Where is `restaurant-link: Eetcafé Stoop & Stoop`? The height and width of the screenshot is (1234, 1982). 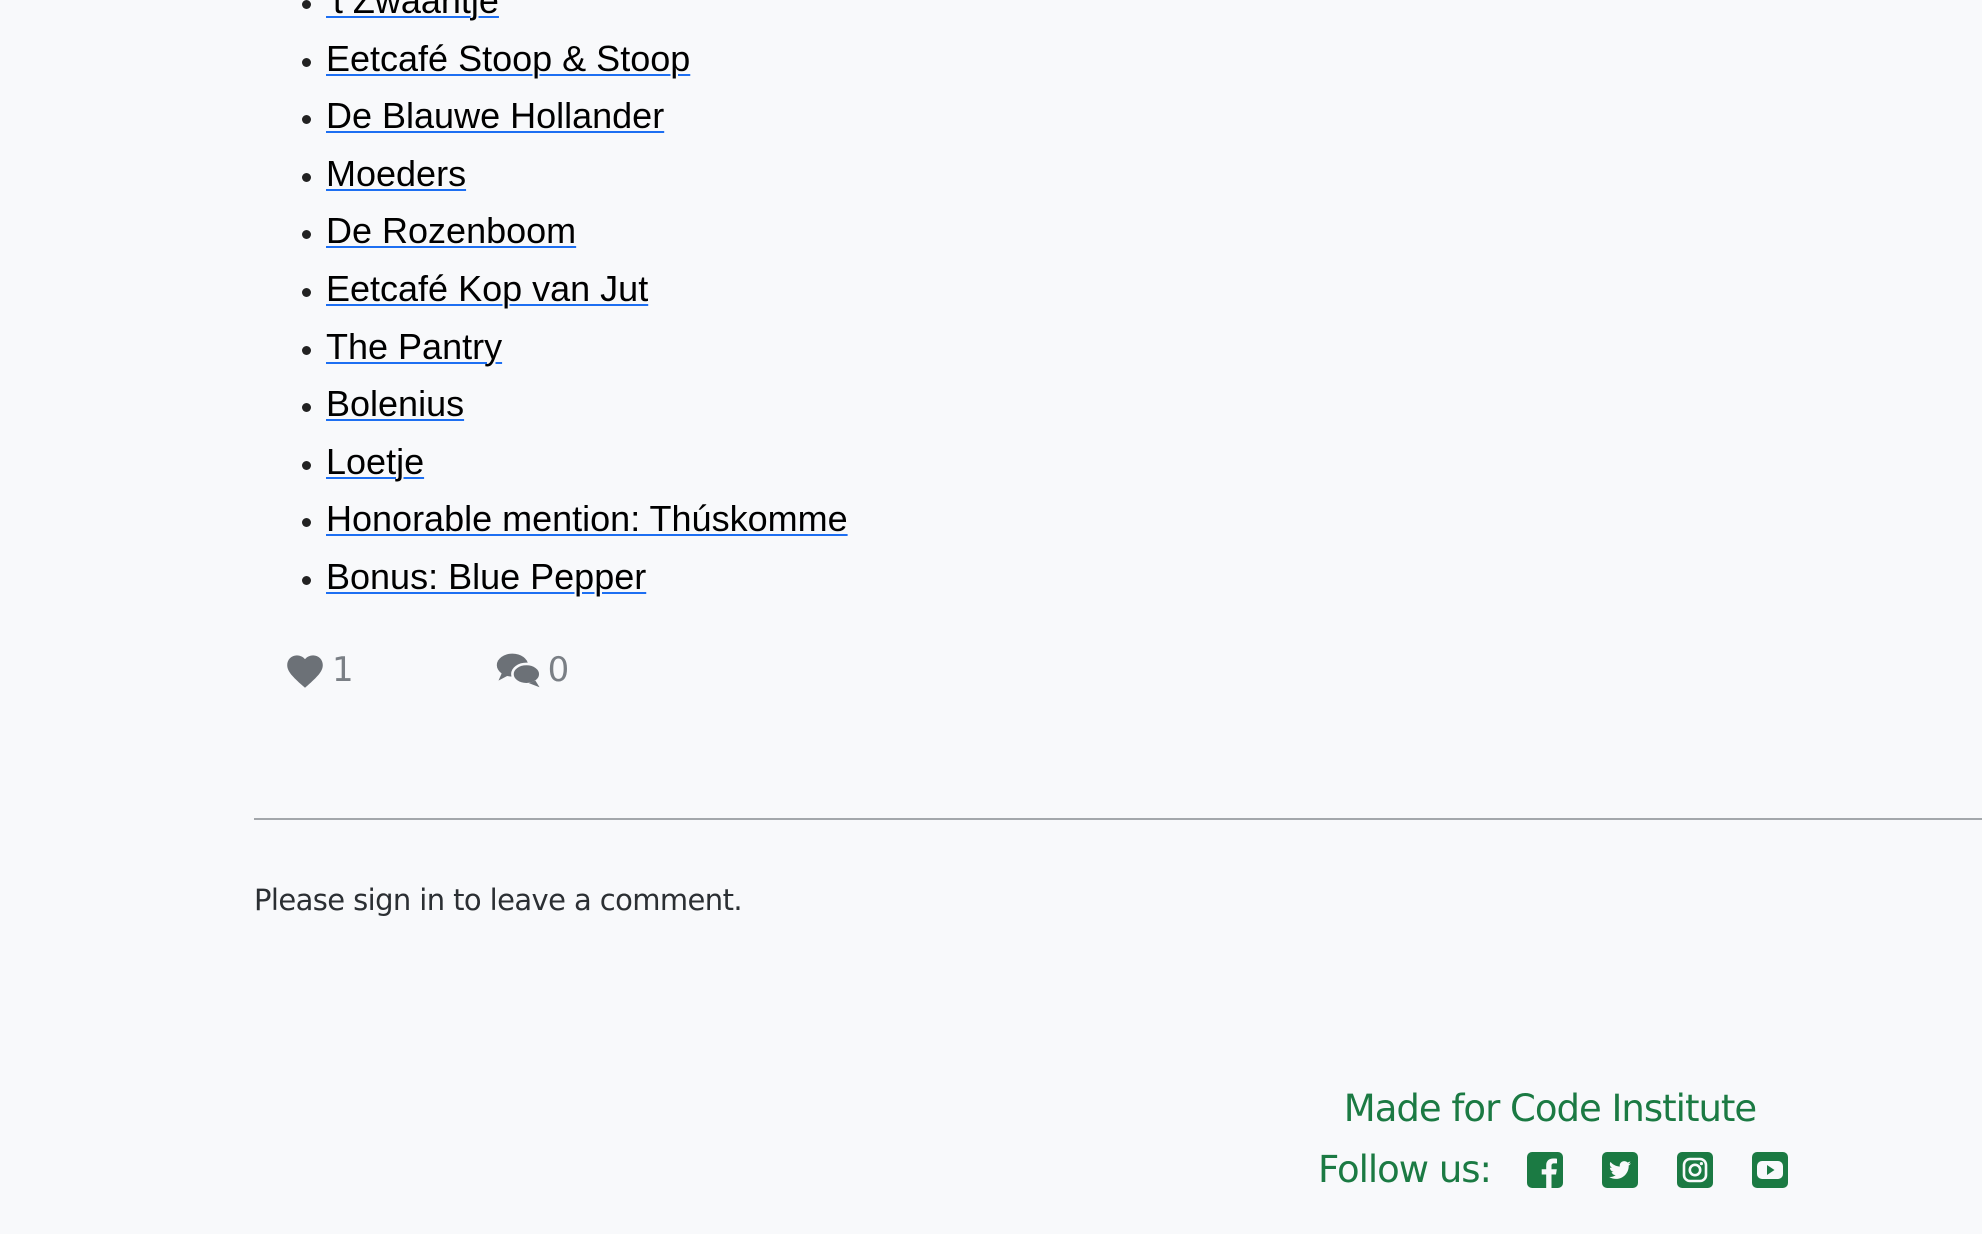
restaurant-link: Eetcafé Stoop & Stoop is located at coordinates (508, 58).